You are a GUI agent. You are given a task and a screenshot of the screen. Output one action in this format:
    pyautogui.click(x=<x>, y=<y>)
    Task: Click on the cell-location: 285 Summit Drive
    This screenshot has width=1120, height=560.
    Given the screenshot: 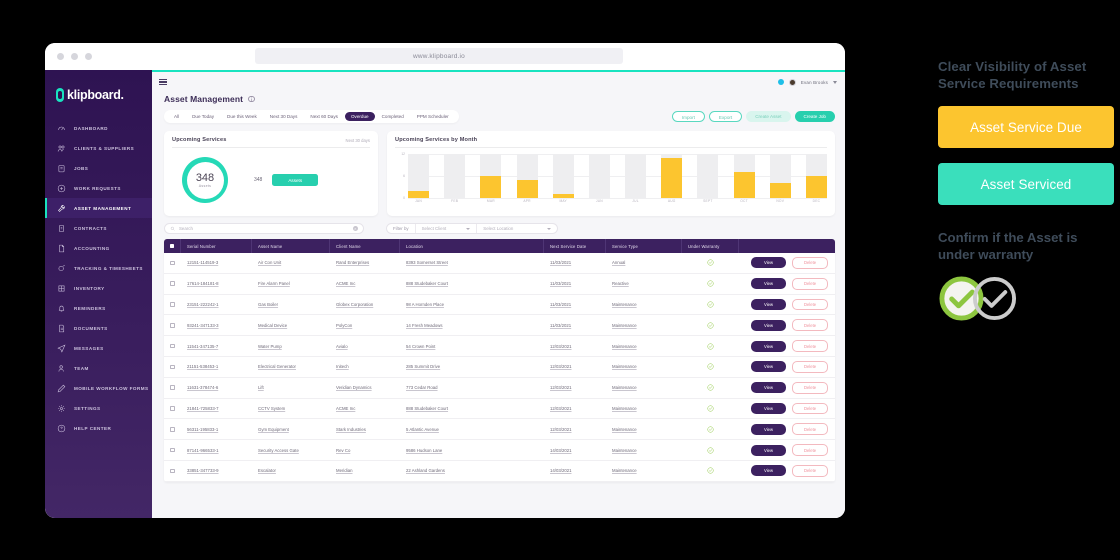 What is the action you would take?
    pyautogui.click(x=472, y=367)
    